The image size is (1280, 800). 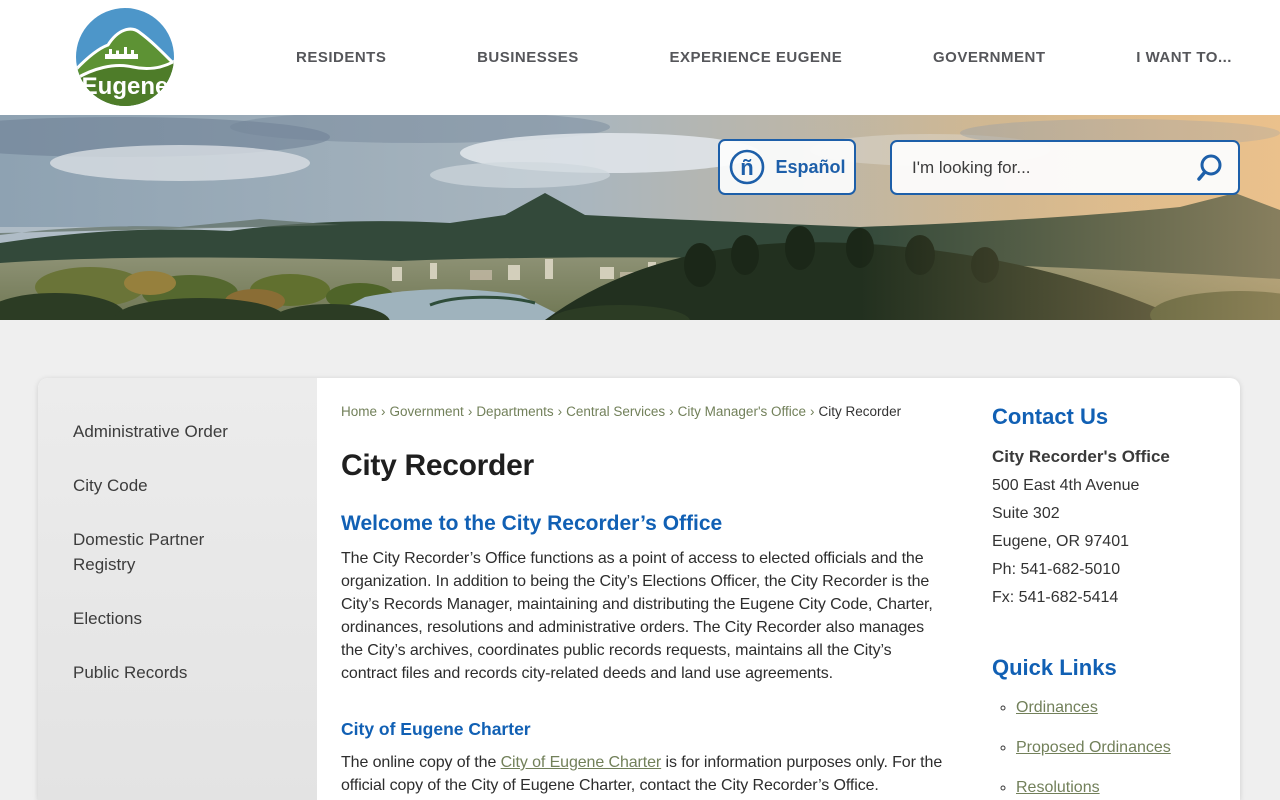 What do you see at coordinates (165, 431) in the screenshot?
I see `sidebar-item-administrative-order: Administrative Order` at bounding box center [165, 431].